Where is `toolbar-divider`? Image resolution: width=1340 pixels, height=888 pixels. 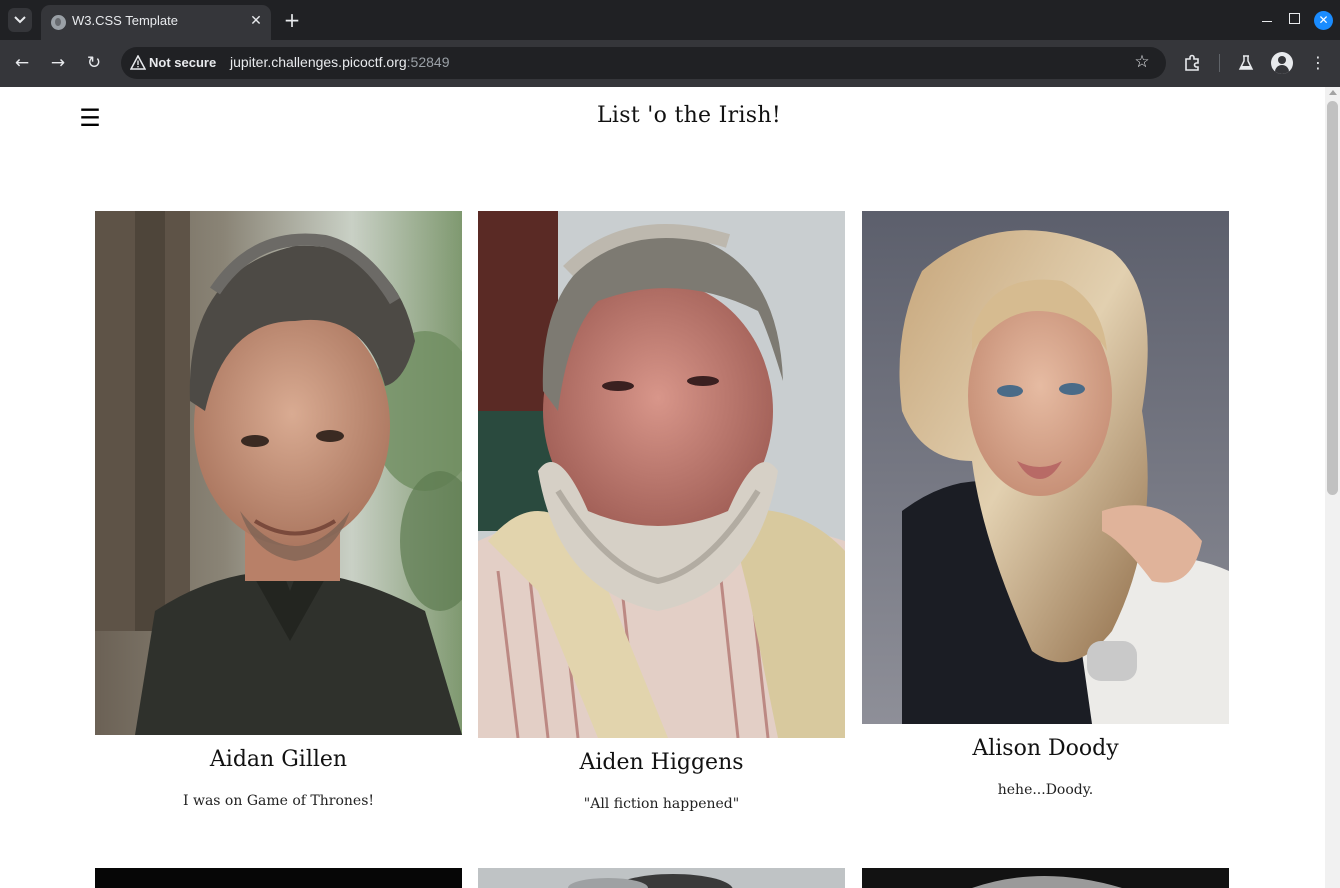
toolbar-divider is located at coordinates (1219, 63).